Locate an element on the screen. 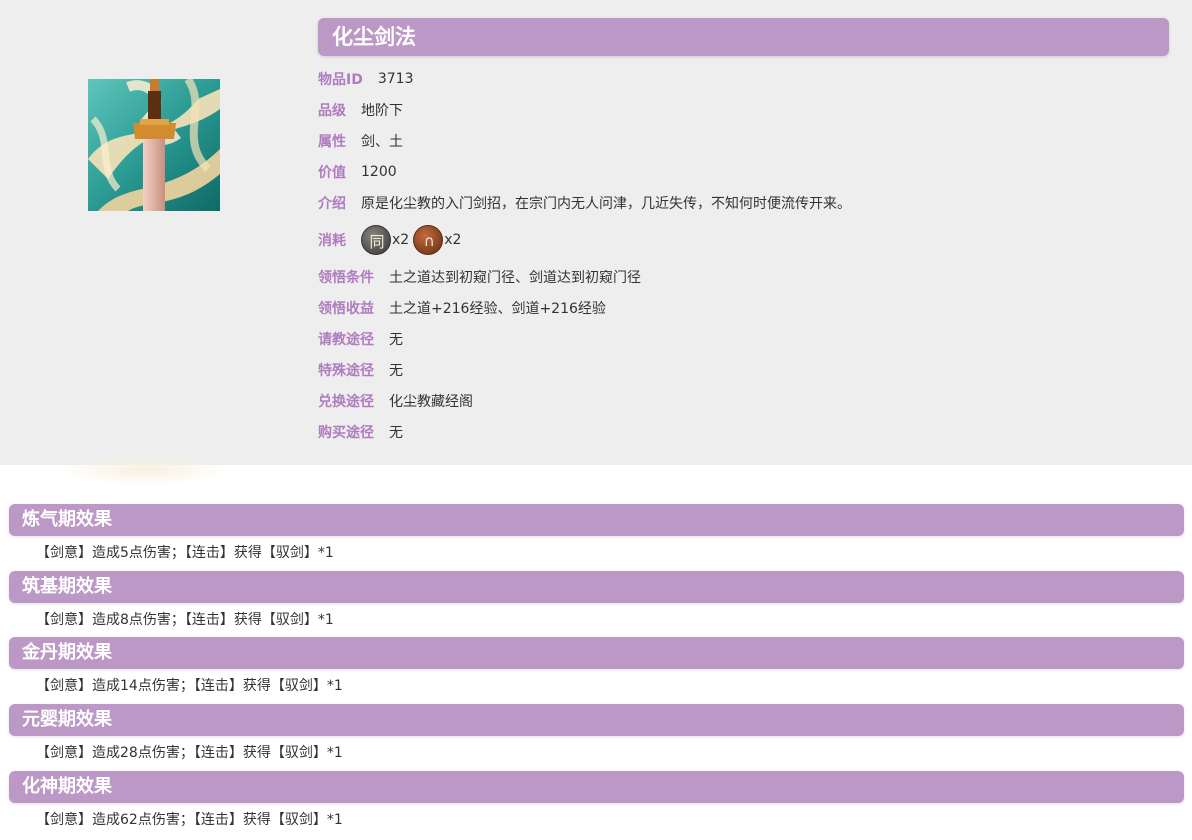 This screenshot has height=840, width=1192. field-label: 兑换途径 is located at coordinates (346, 402).